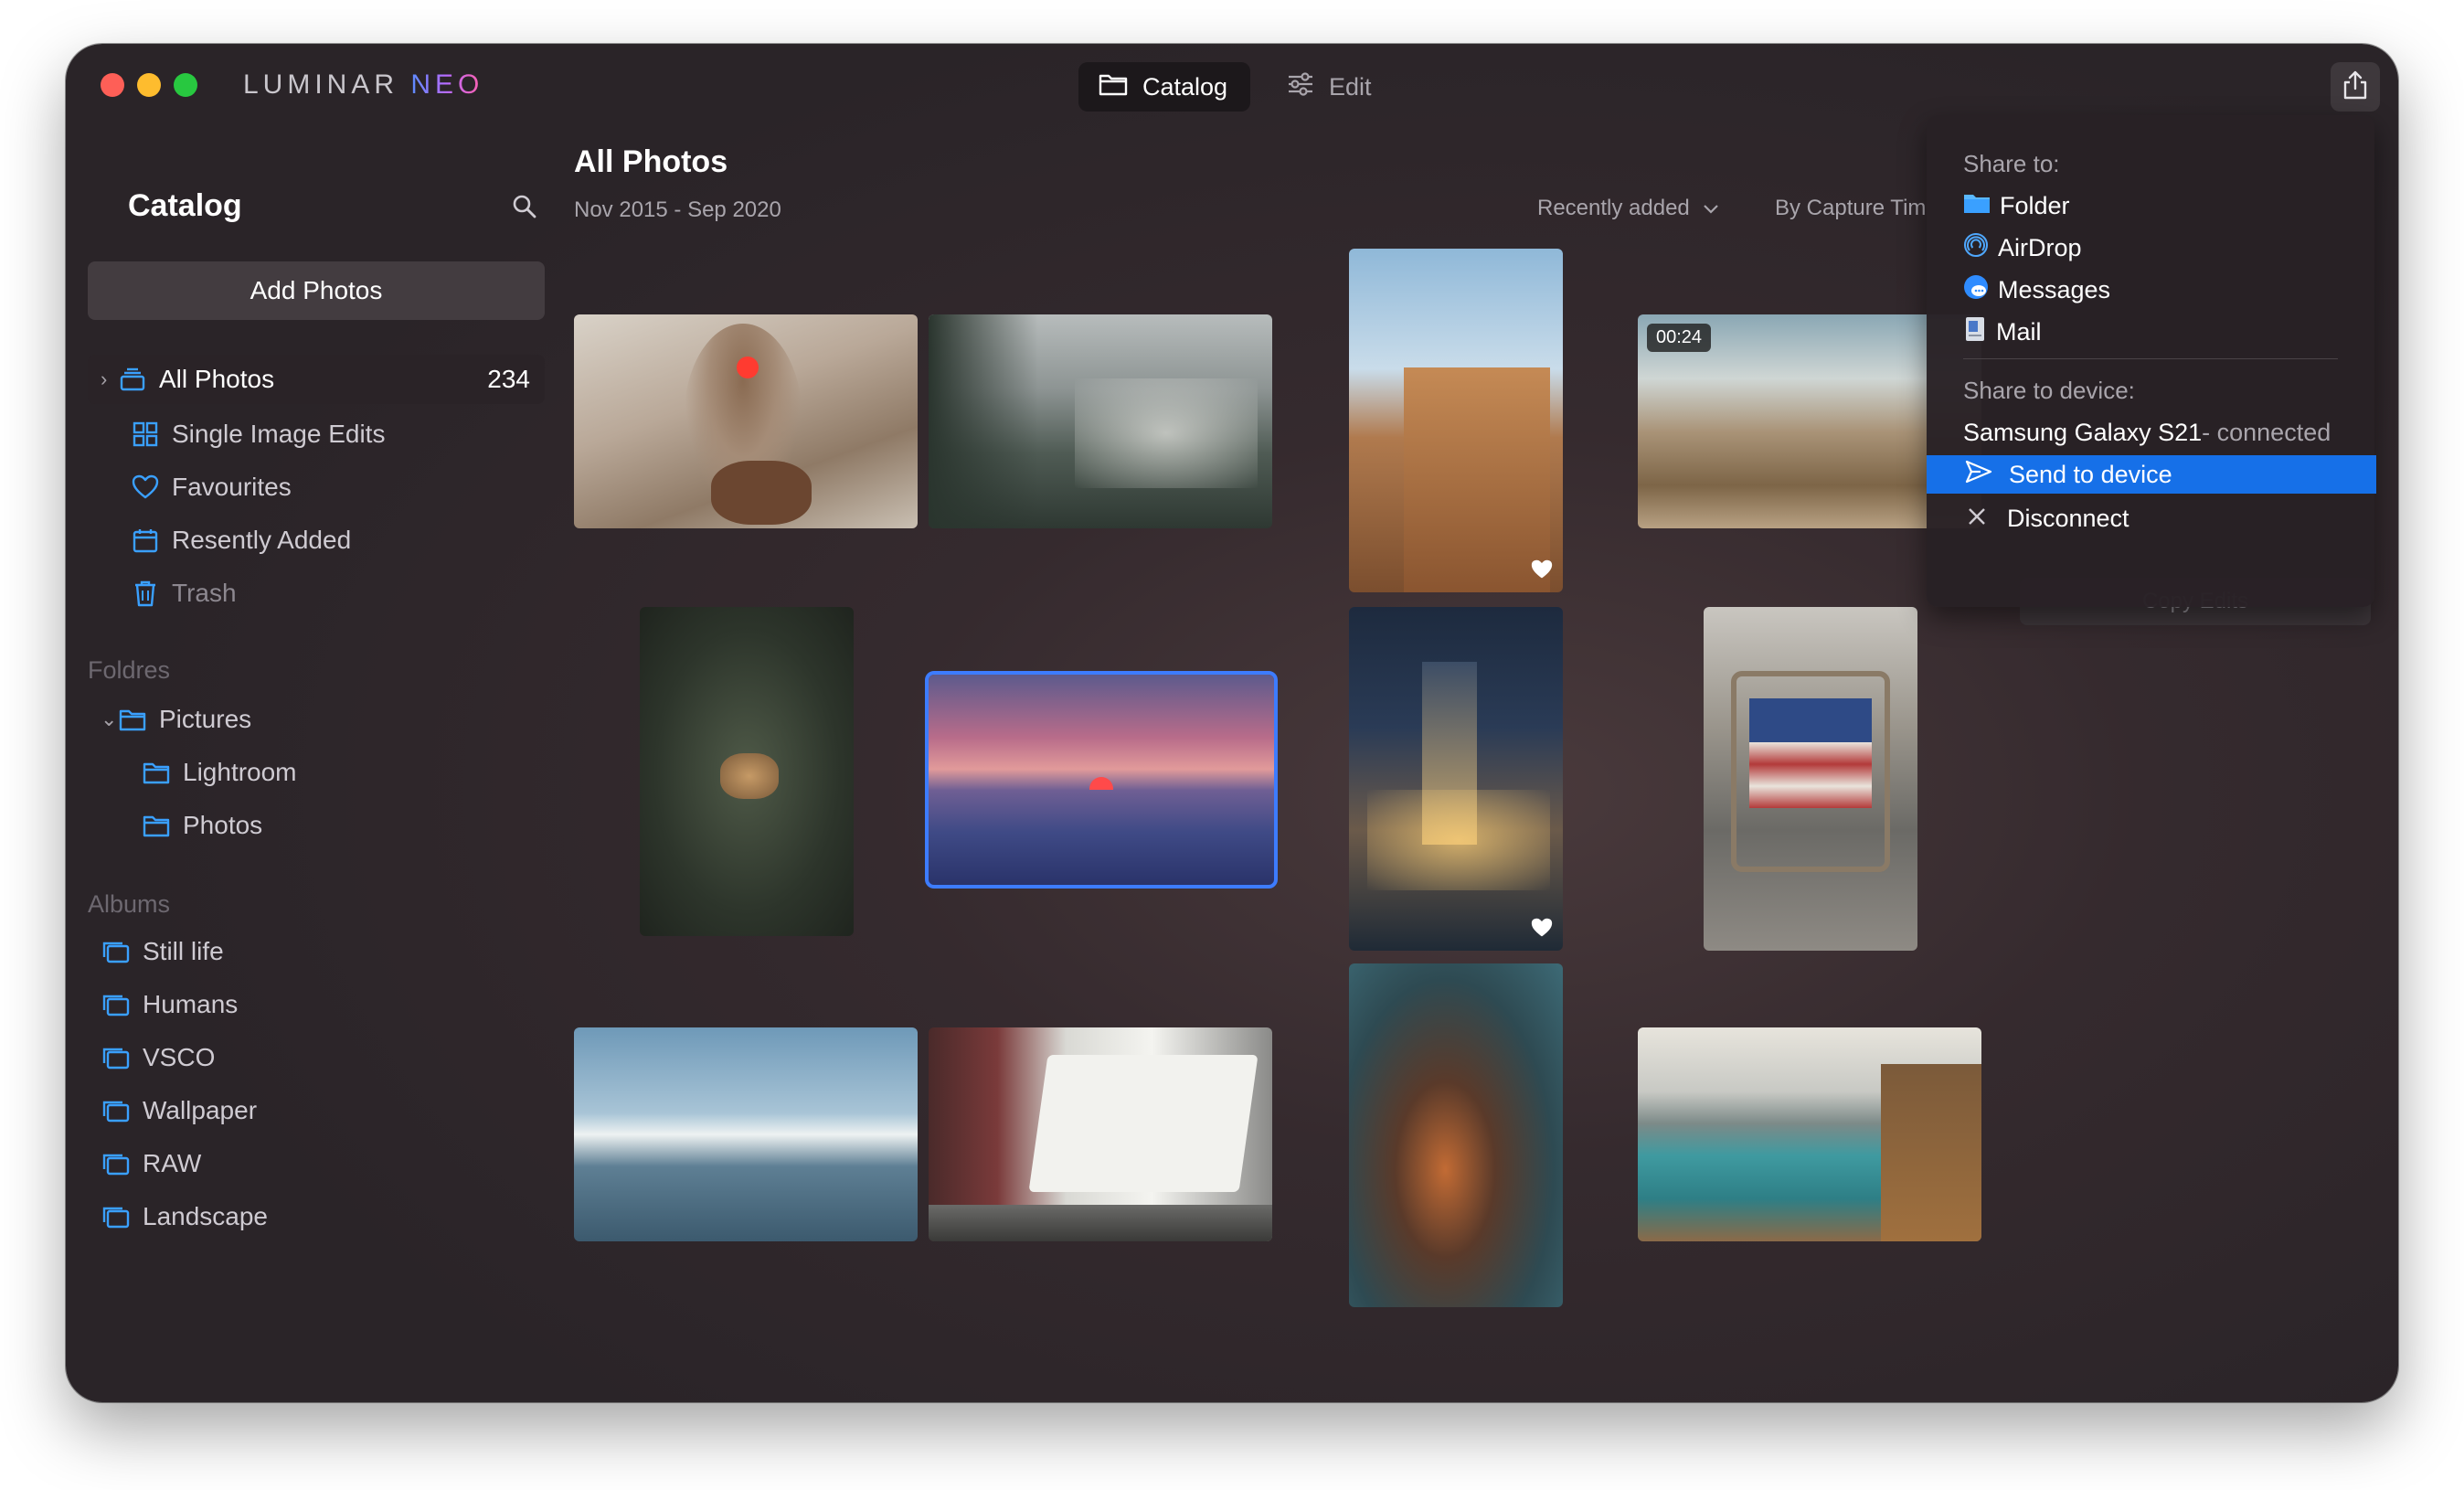 The image size is (2464, 1490). I want to click on close-window-button, so click(112, 85).